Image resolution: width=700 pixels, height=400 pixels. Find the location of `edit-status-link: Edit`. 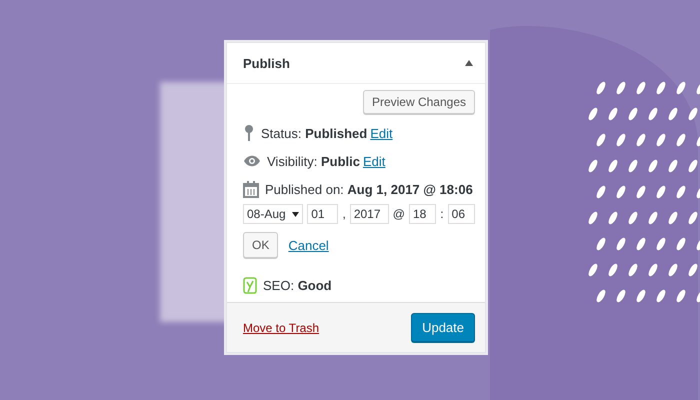

edit-status-link: Edit is located at coordinates (381, 133).